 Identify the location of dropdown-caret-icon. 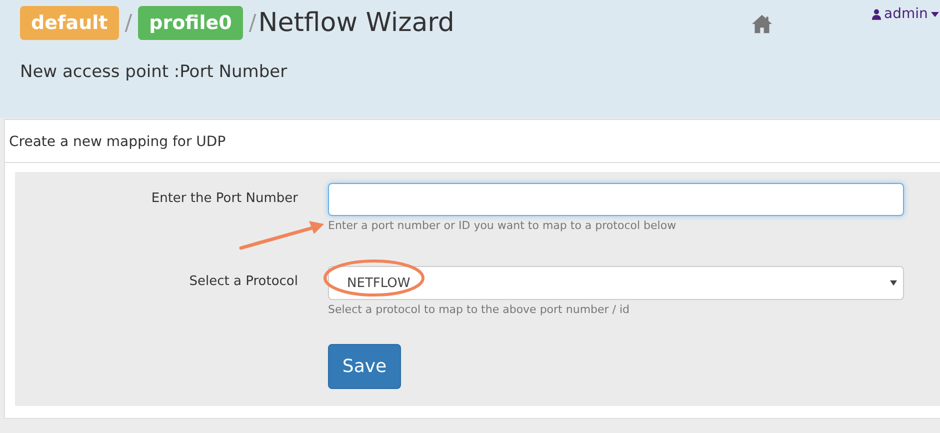
(893, 283).